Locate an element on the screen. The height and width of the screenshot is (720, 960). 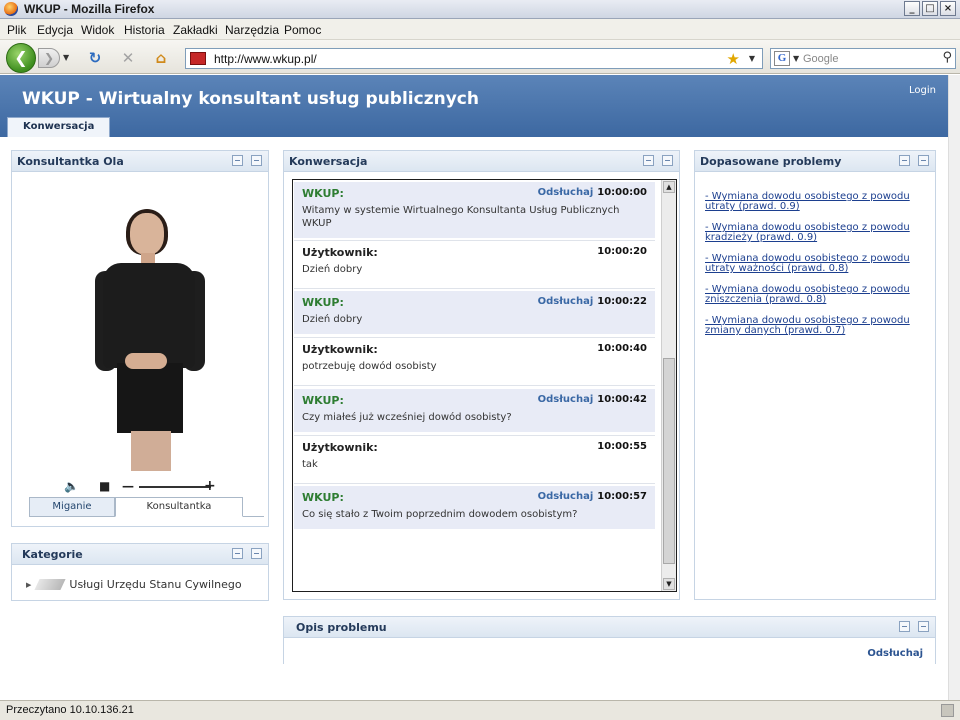
description-listen-link: Odsłuchaj is located at coordinates (895, 653).